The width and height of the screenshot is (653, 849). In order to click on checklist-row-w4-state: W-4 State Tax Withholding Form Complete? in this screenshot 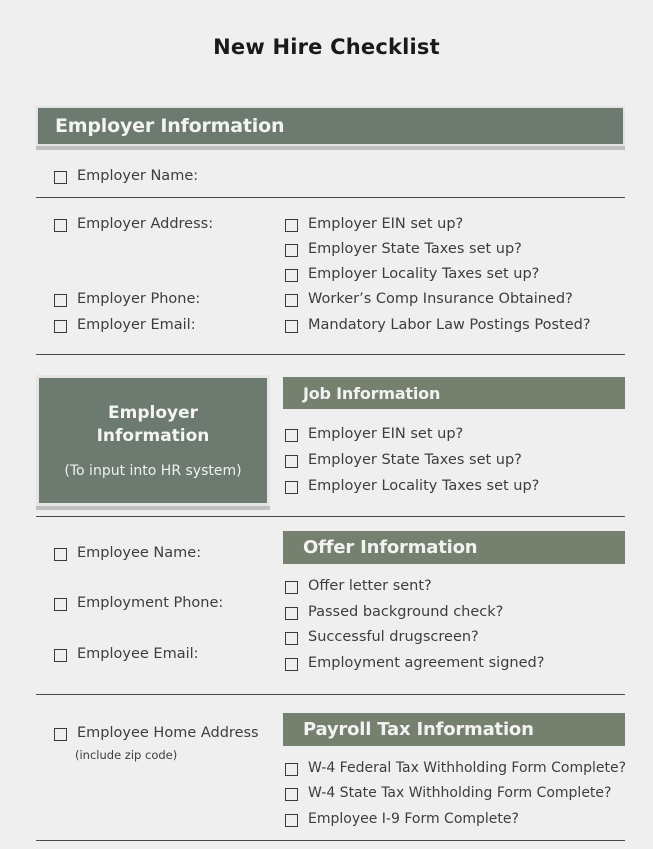, I will do `click(448, 793)`.